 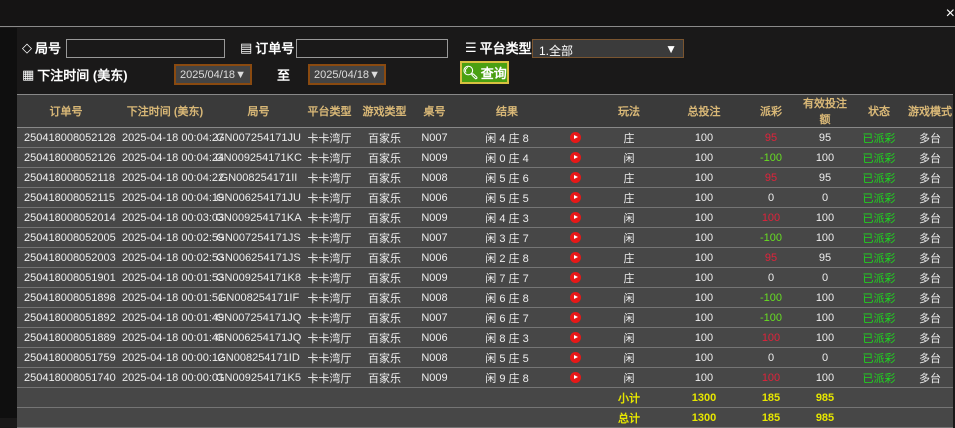 What do you see at coordinates (372, 48) in the screenshot?
I see `order-input` at bounding box center [372, 48].